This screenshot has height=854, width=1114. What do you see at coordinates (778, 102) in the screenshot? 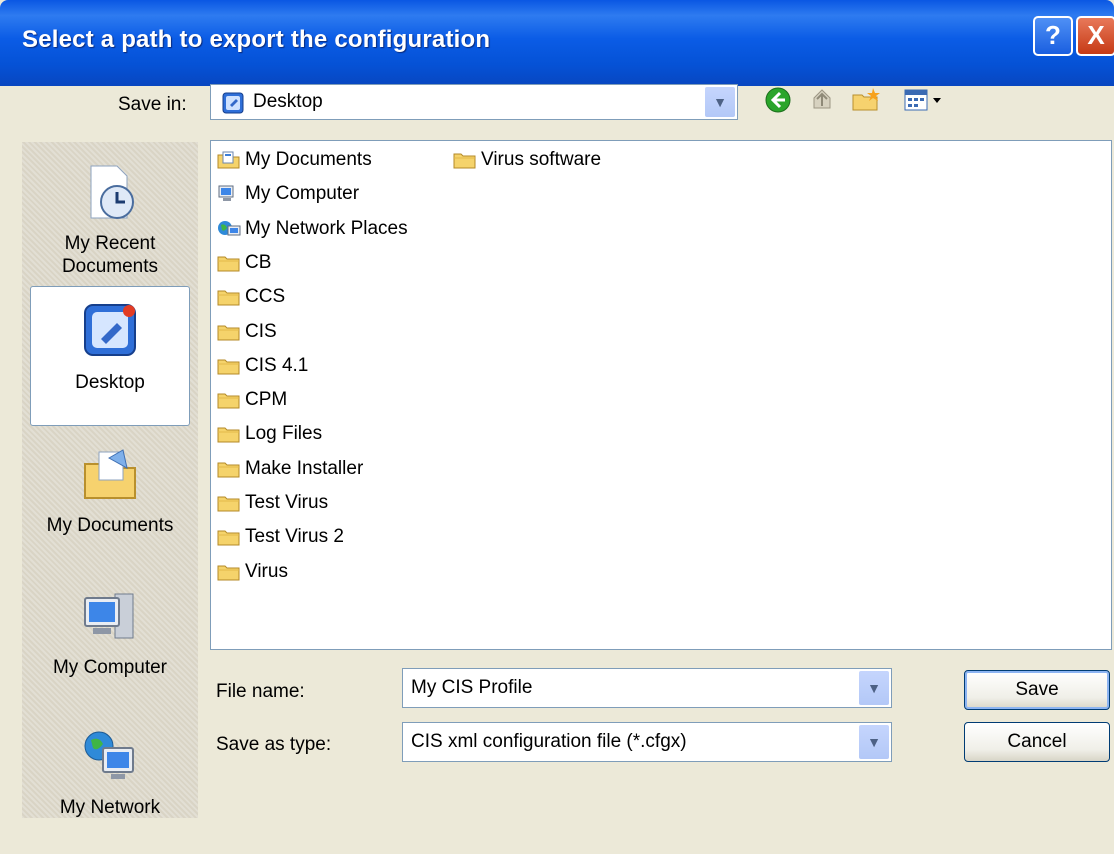
I see `back-icon` at bounding box center [778, 102].